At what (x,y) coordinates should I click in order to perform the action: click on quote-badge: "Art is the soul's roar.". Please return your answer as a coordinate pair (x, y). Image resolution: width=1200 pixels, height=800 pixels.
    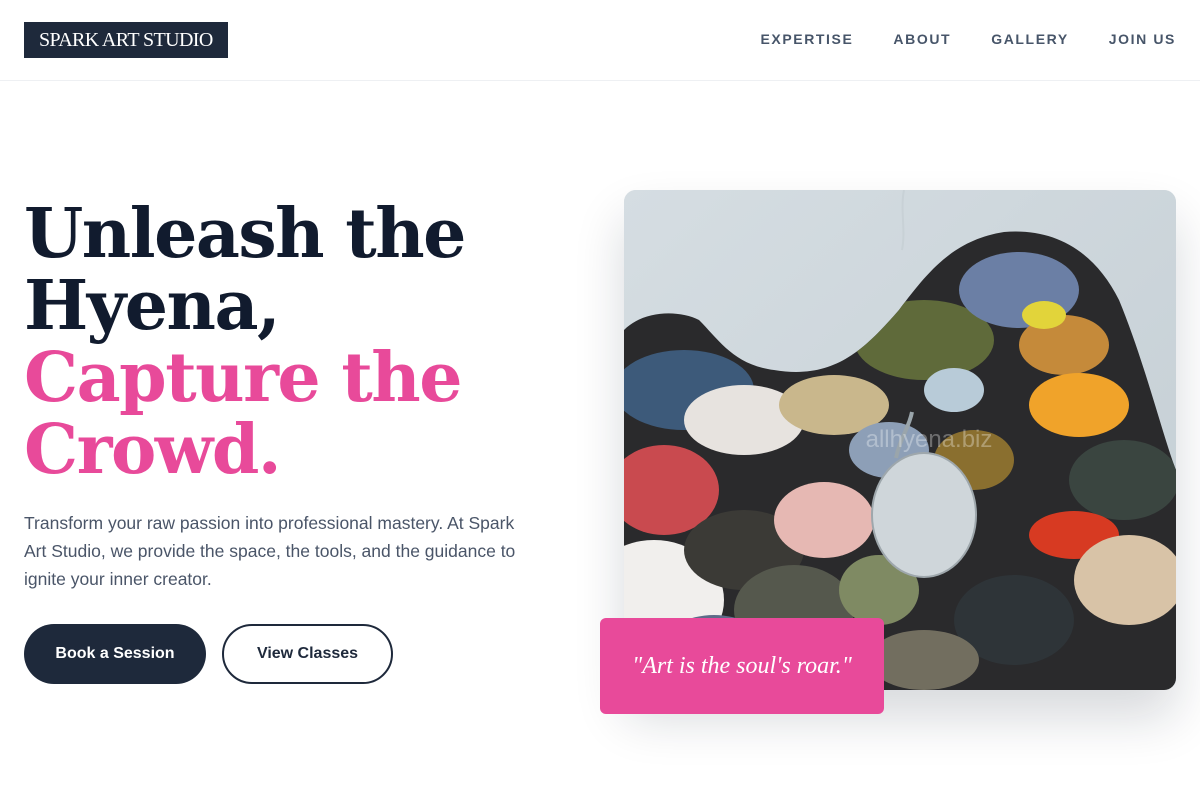
    Looking at the image, I should click on (742, 666).